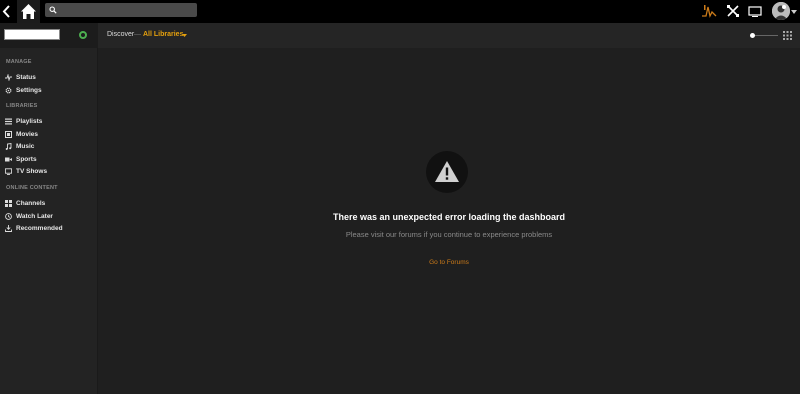 This screenshot has width=800, height=394. What do you see at coordinates (8, 146) in the screenshot?
I see `music-note-icon` at bounding box center [8, 146].